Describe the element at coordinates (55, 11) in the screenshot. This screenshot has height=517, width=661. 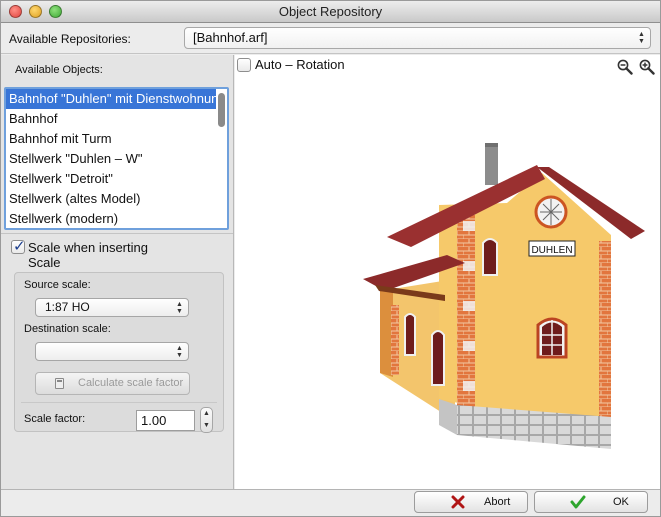
I see `zoom-window-button` at that location.